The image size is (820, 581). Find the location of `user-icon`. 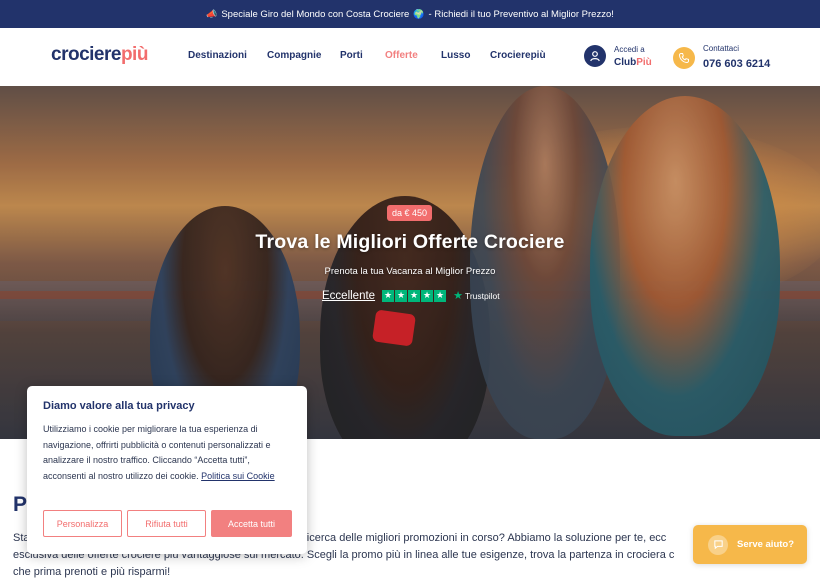

user-icon is located at coordinates (595, 56).